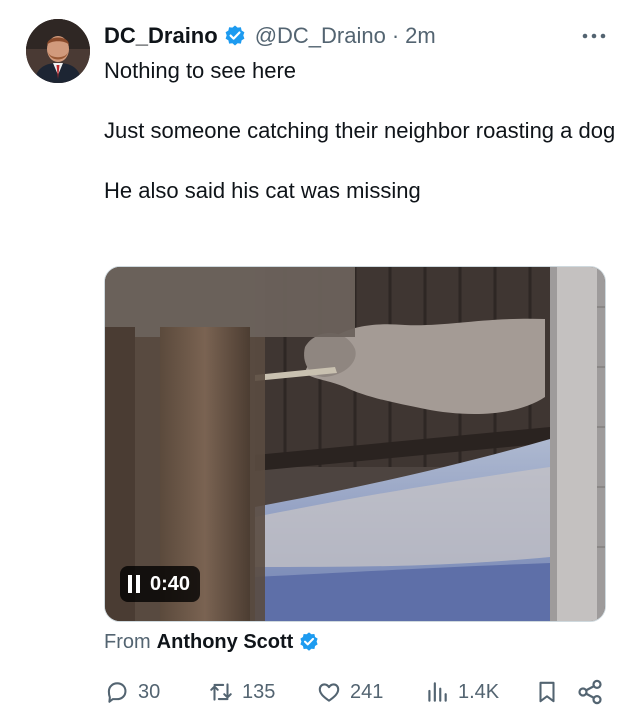 This screenshot has width=633, height=720. What do you see at coordinates (594, 36) in the screenshot?
I see `more-options-icon` at bounding box center [594, 36].